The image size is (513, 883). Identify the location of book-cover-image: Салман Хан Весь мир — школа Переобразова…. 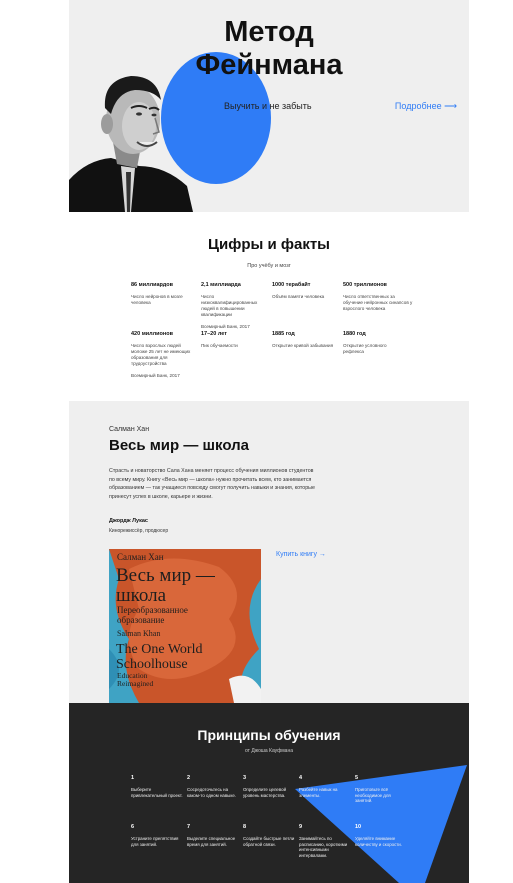
(185, 626).